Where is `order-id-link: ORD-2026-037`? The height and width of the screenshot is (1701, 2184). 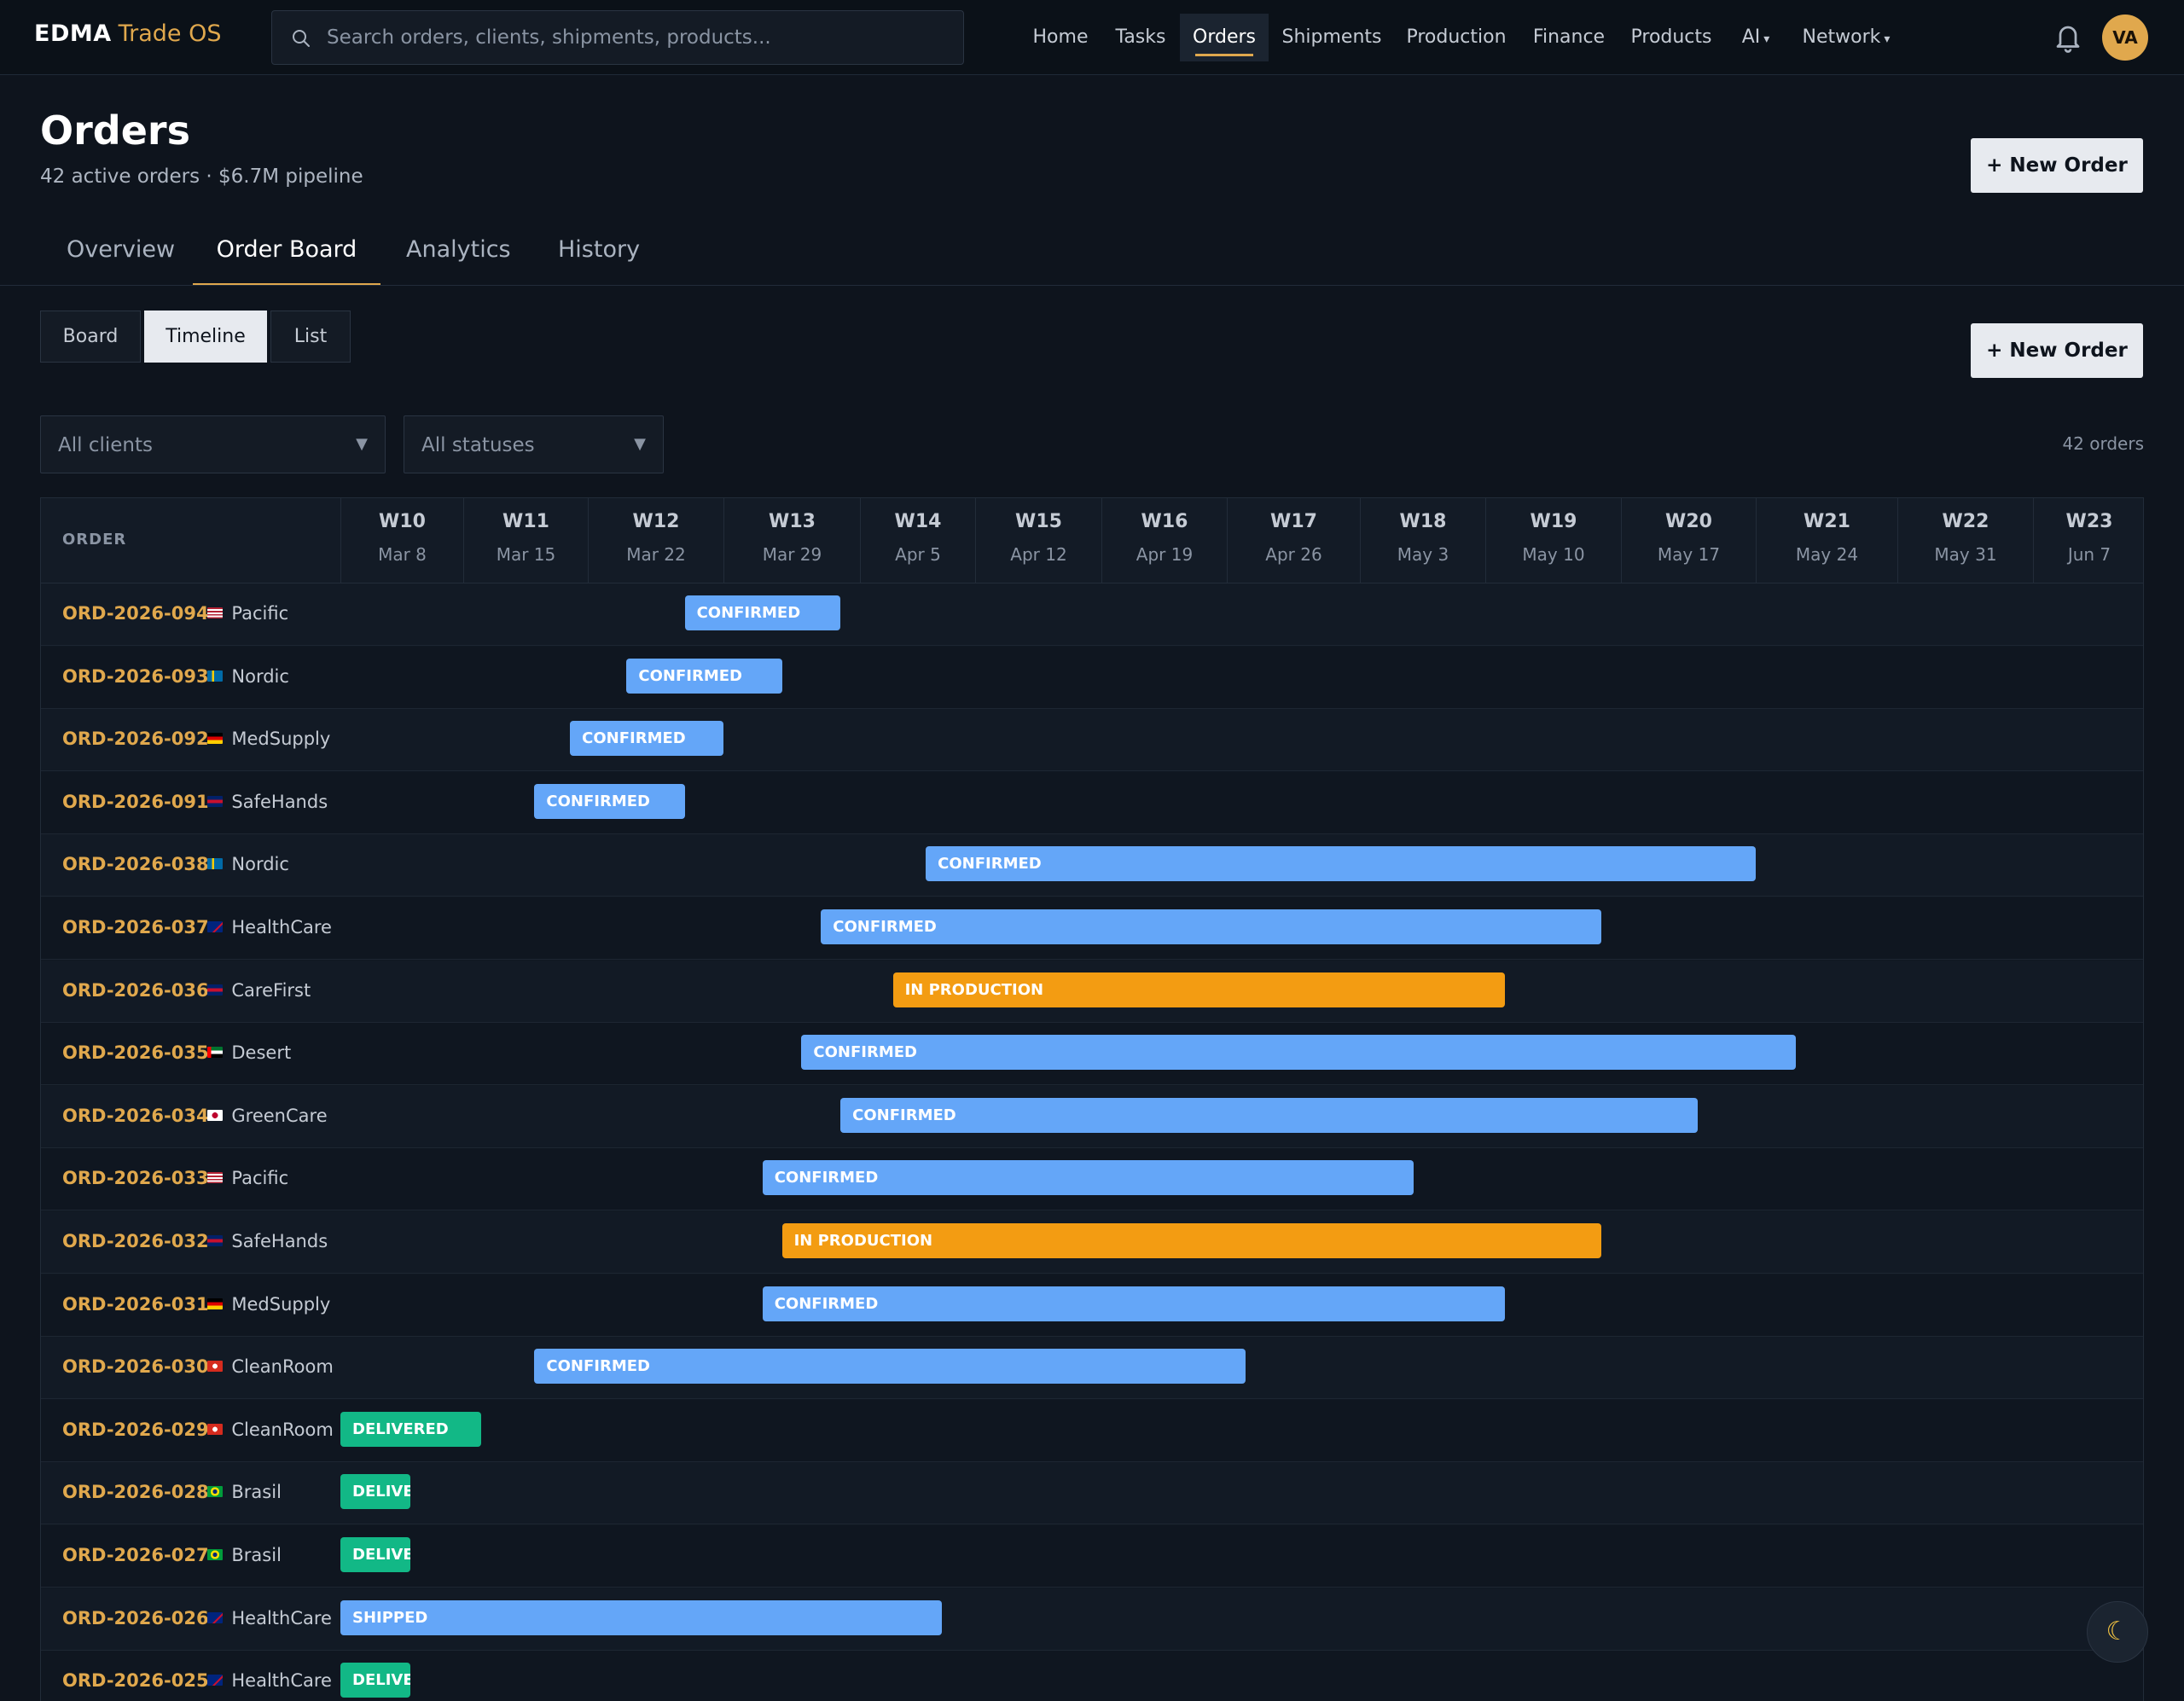
order-id-link: ORD-2026-037 is located at coordinates (135, 927).